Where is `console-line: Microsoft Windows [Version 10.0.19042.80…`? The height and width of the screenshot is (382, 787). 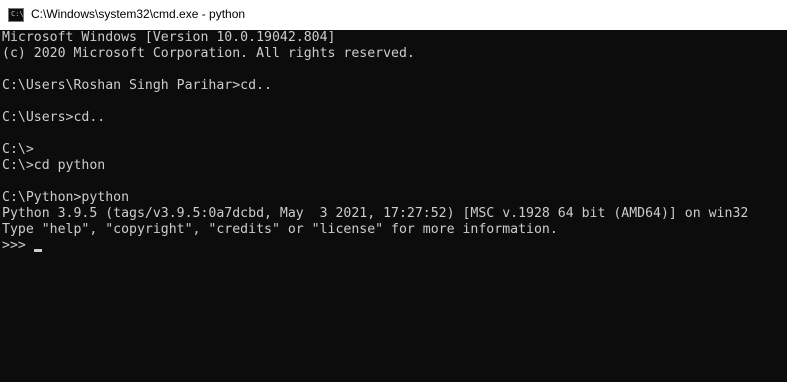
console-line: Microsoft Windows [Version 10.0.19042.80… is located at coordinates (169, 37).